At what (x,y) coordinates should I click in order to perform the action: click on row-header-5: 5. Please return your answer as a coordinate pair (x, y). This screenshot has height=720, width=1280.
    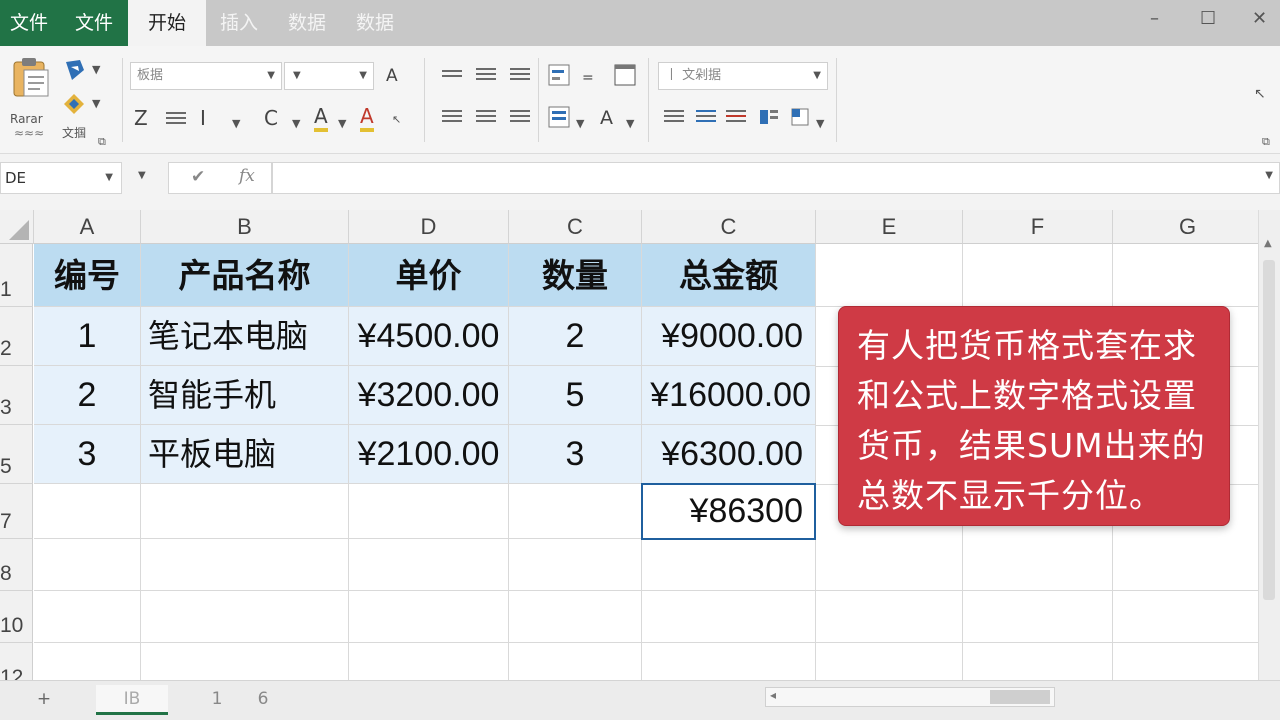
    Looking at the image, I should click on (16, 454).